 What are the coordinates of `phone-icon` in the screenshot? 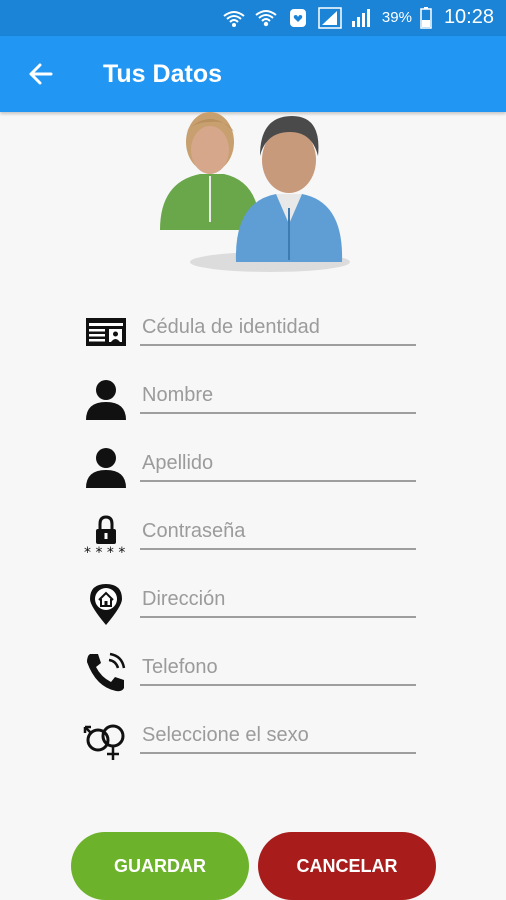 It's located at (106, 672).